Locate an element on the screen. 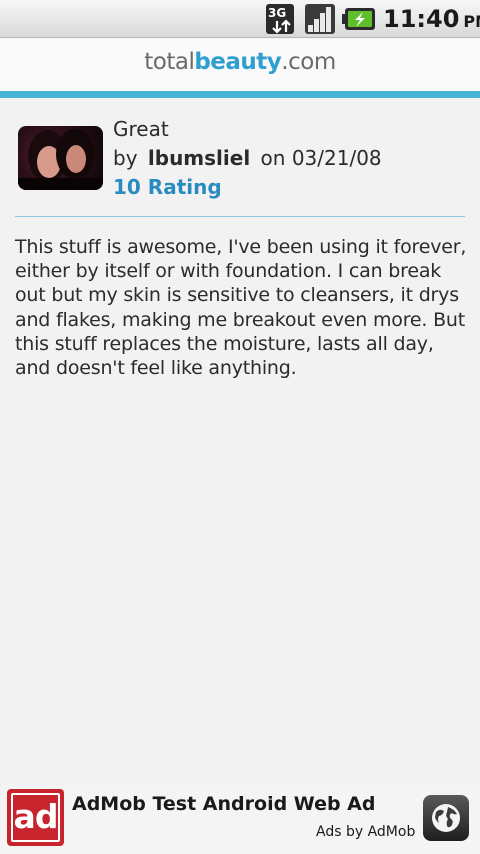  clock: 11:40PM is located at coordinates (431, 19).